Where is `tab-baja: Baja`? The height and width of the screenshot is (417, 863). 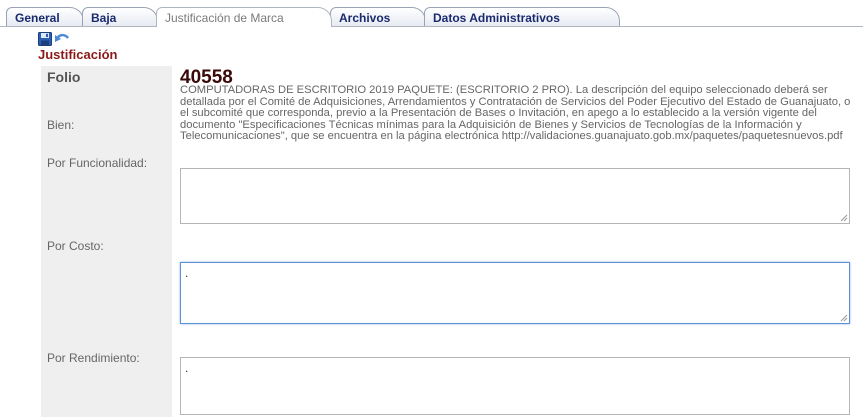 tab-baja: Baja is located at coordinates (120, 16).